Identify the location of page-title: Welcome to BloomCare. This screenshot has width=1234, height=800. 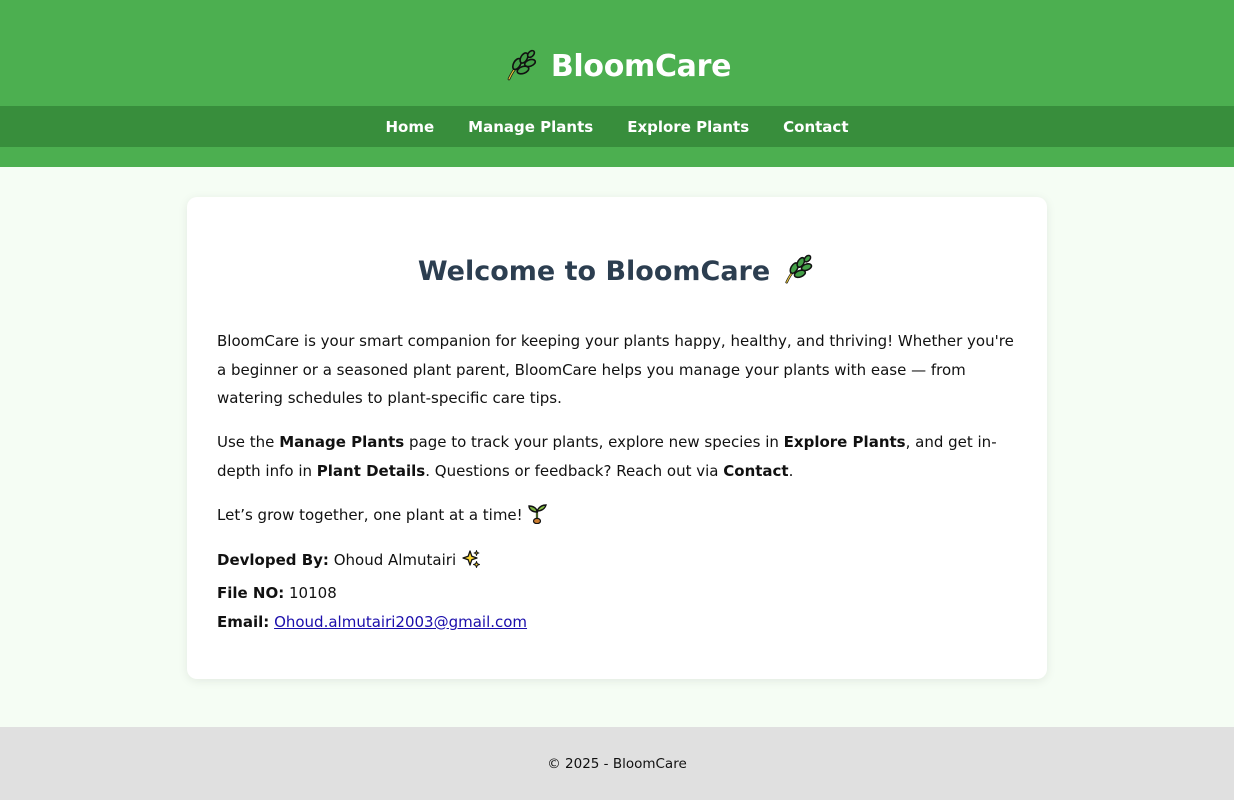
(617, 271).